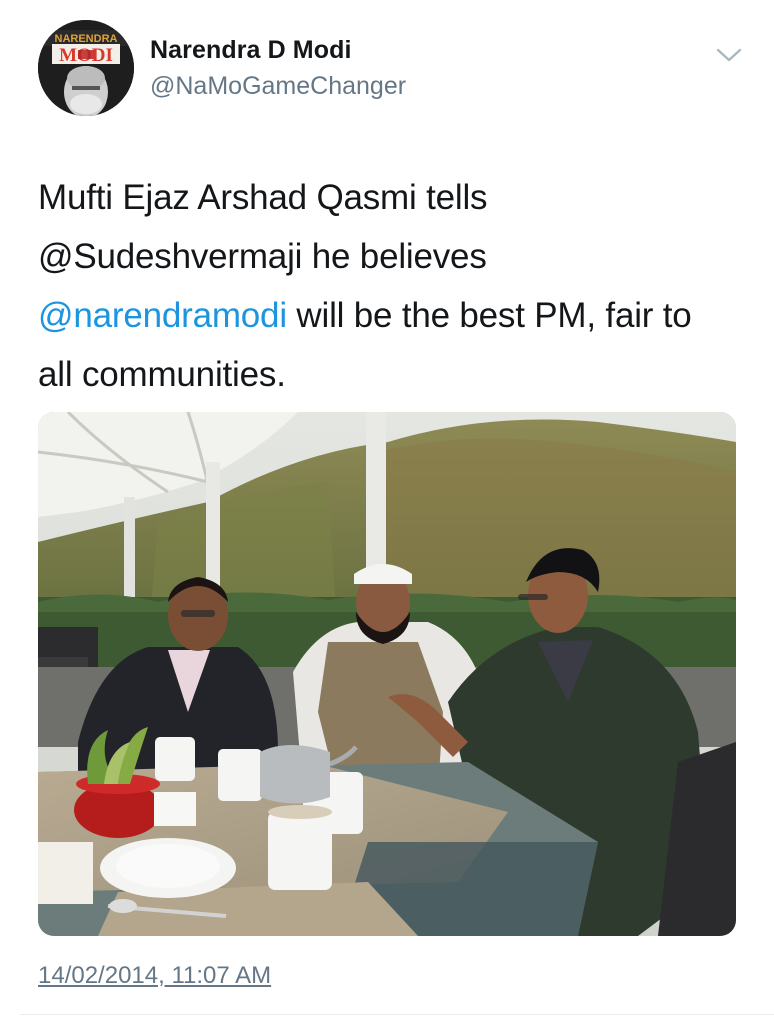 This screenshot has width=774, height=1024. I want to click on avatar-image: NARENDRA MODI, so click(86, 68).